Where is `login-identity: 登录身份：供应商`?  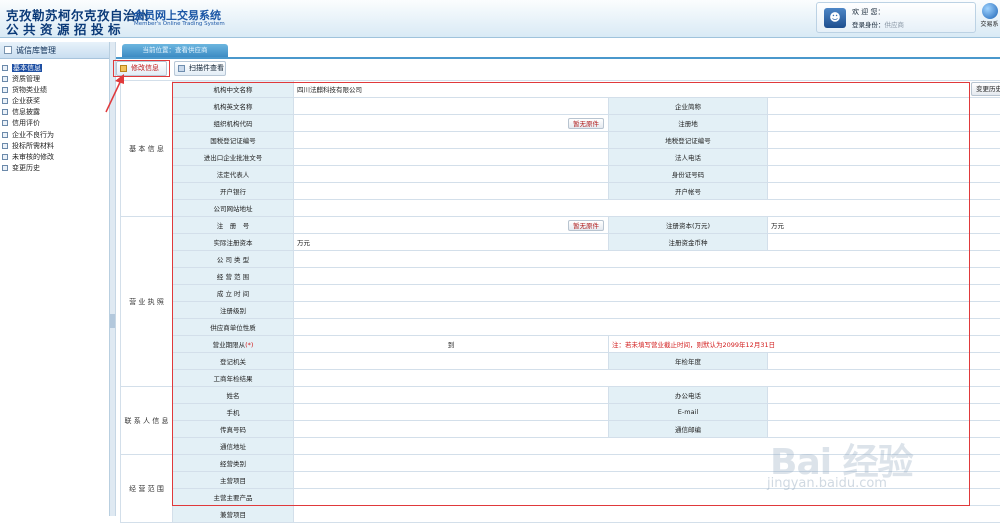 login-identity: 登录身份：供应商 is located at coordinates (878, 24).